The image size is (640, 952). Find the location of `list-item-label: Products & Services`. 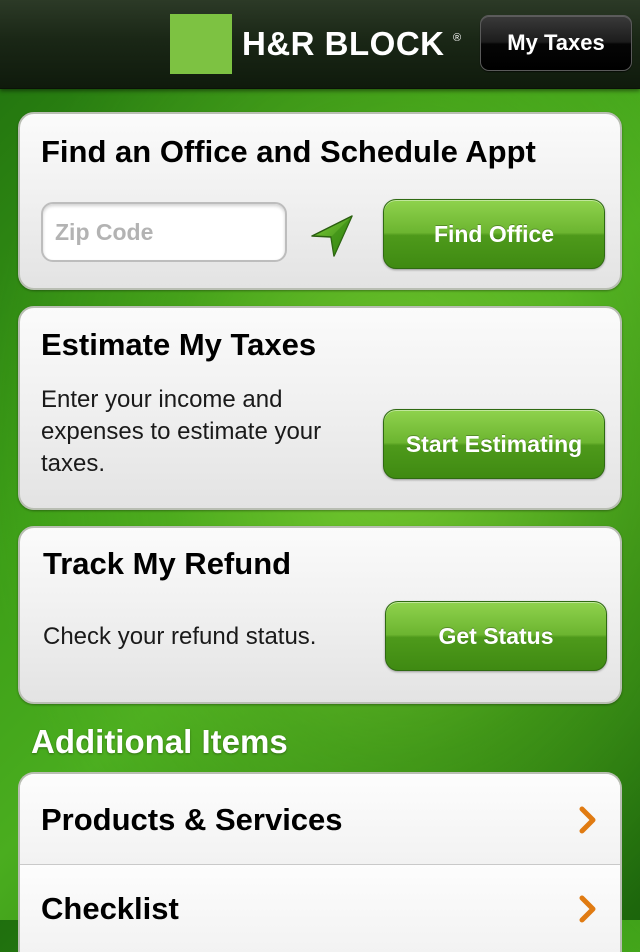

list-item-label: Products & Services is located at coordinates (192, 819).